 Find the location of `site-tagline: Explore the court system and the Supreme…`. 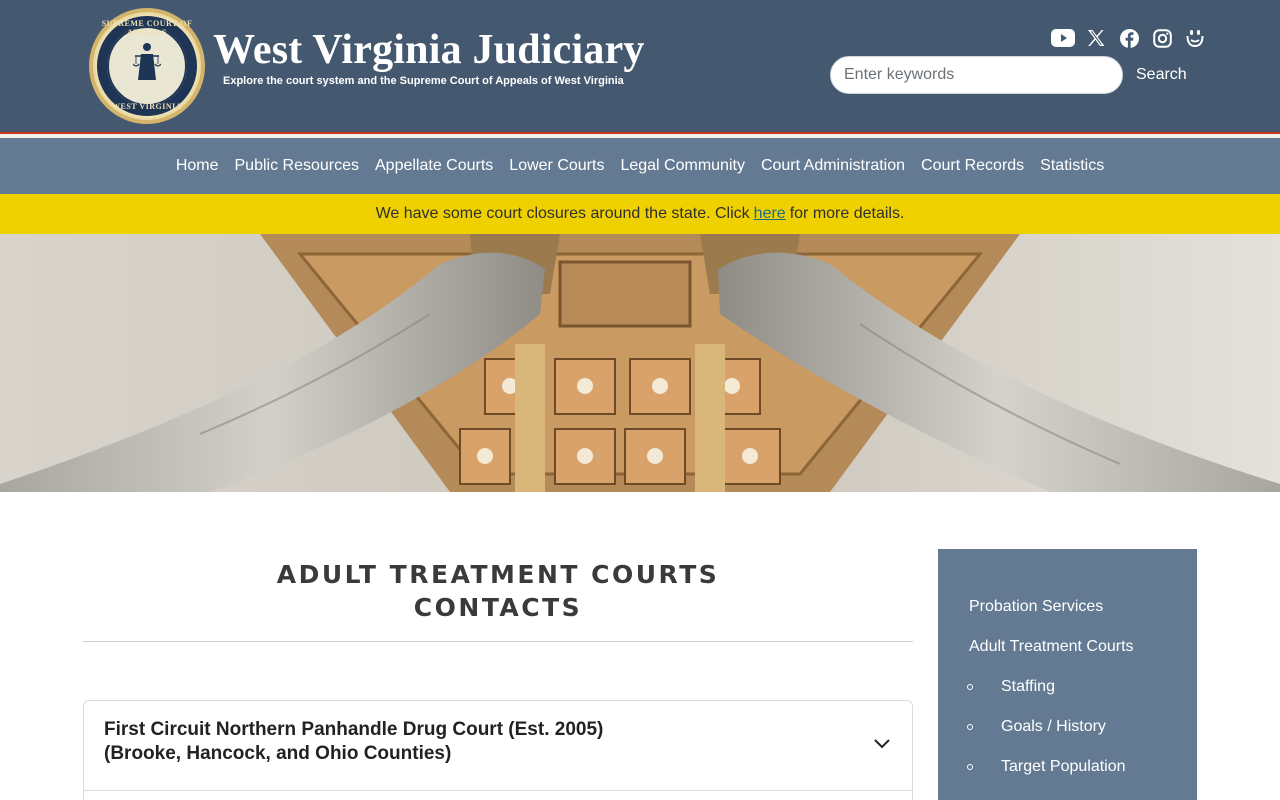

site-tagline: Explore the court system and the Supreme… is located at coordinates (423, 81).